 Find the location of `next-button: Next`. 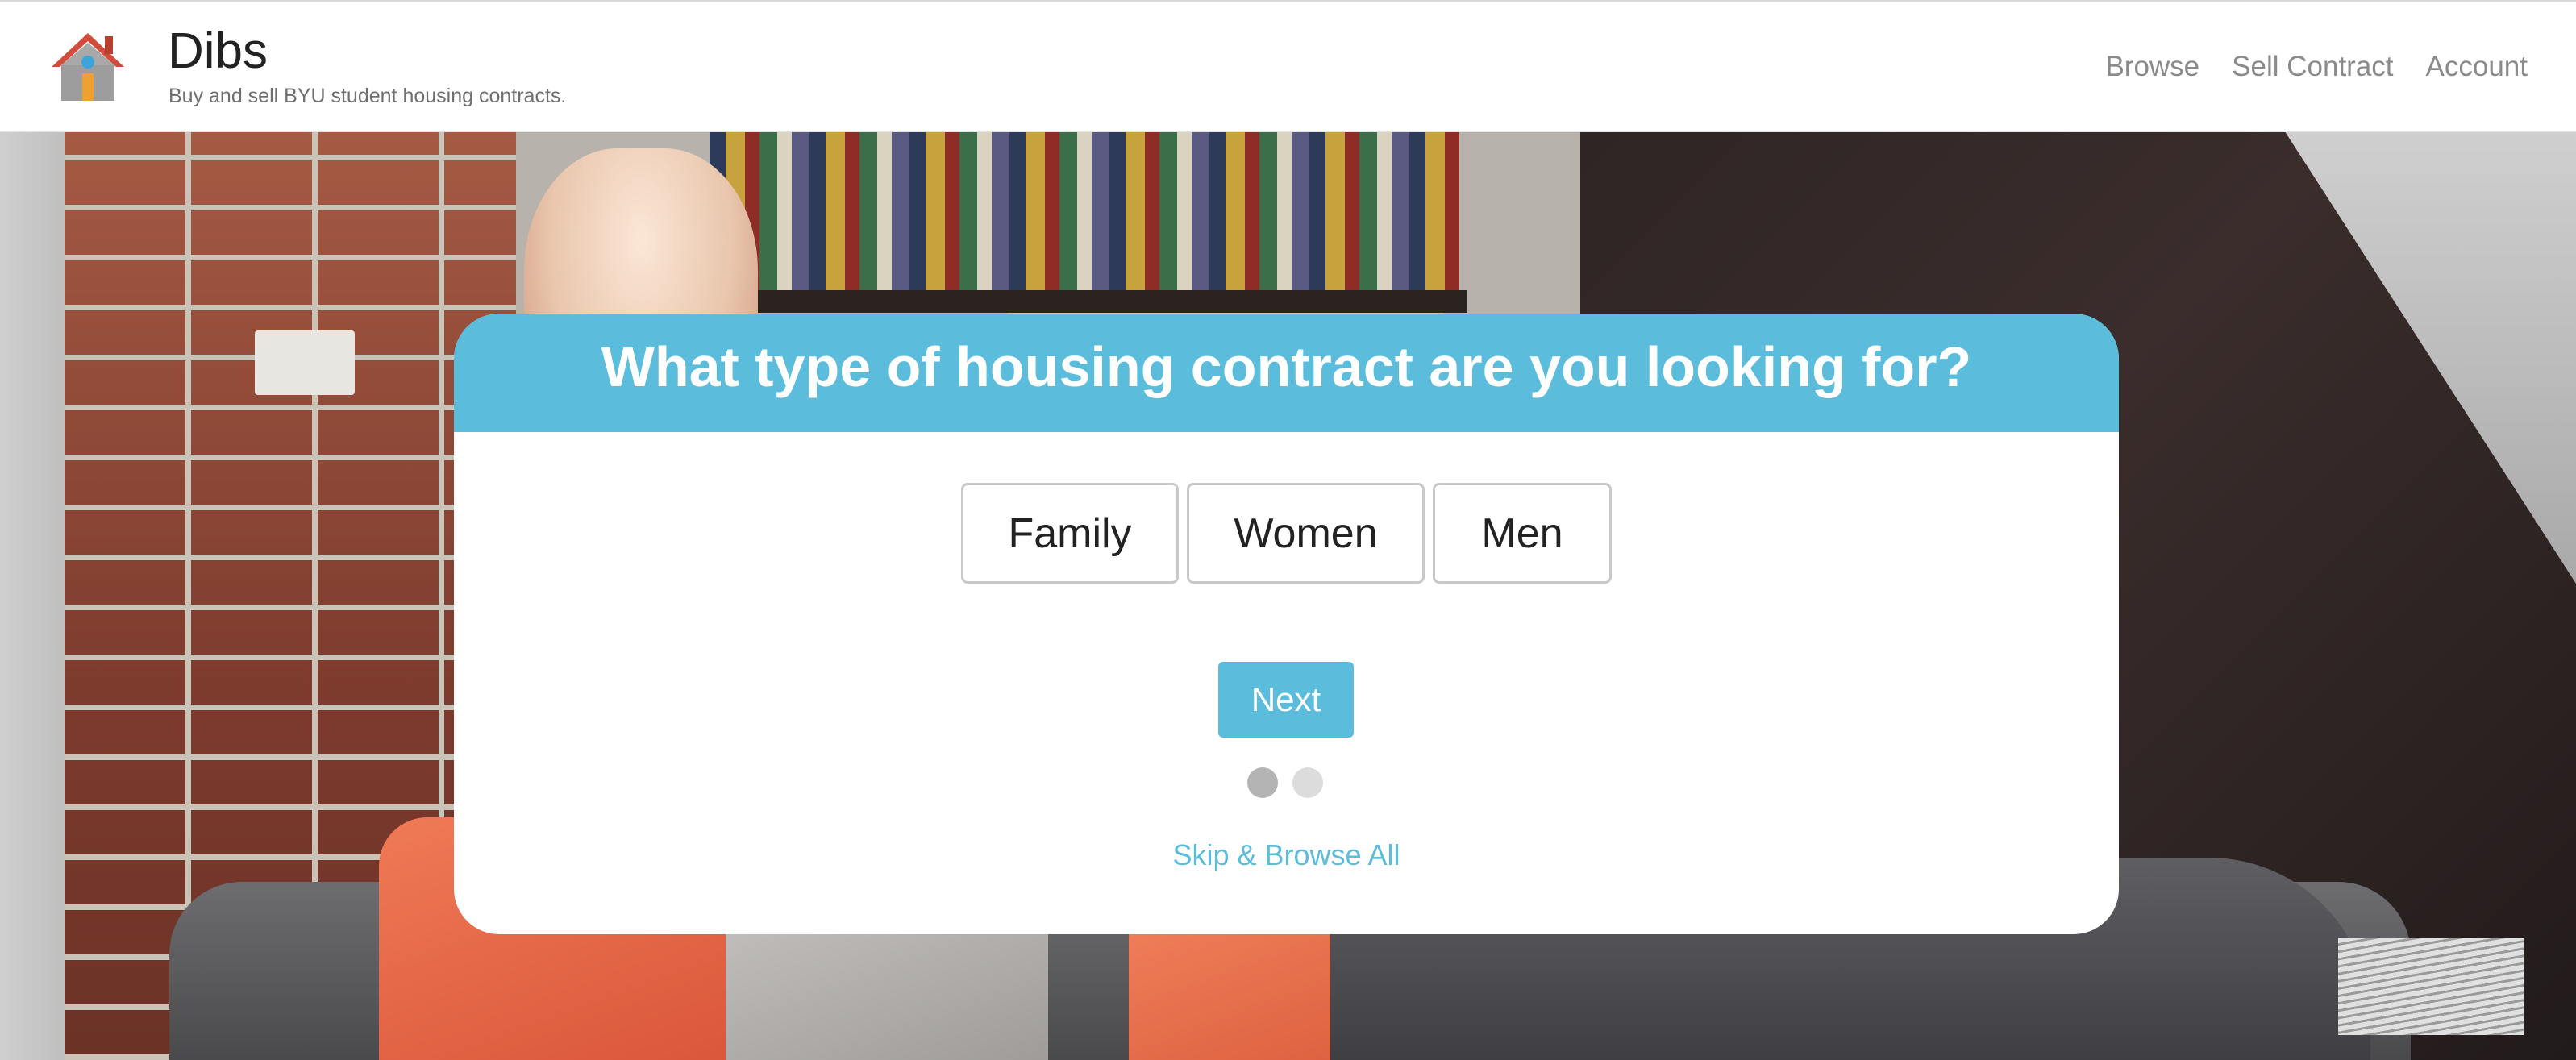

next-button: Next is located at coordinates (1286, 700).